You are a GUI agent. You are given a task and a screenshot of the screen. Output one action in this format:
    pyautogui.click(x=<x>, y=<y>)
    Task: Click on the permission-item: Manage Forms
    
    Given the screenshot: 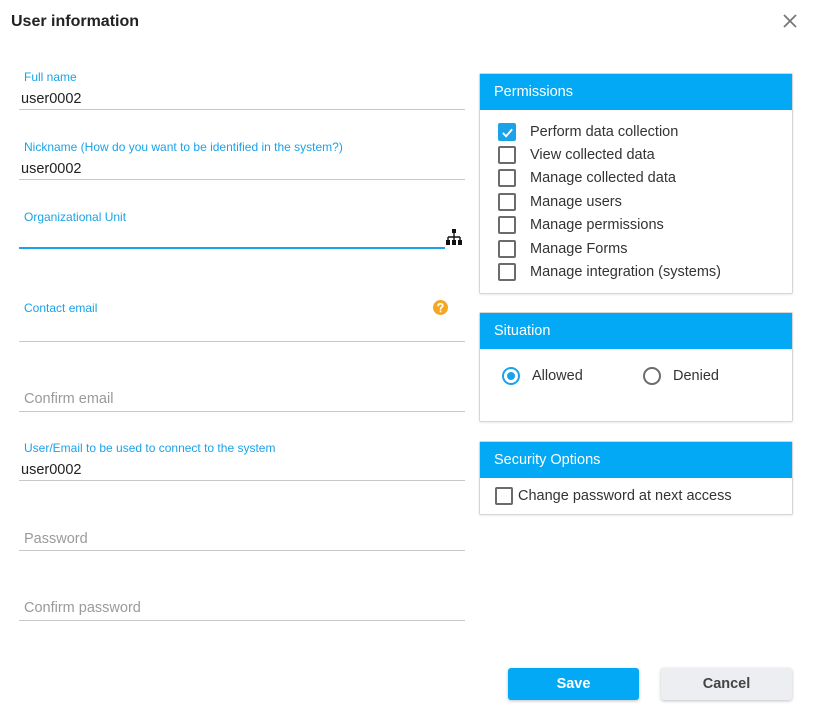 What is the action you would take?
    pyautogui.click(x=645, y=248)
    